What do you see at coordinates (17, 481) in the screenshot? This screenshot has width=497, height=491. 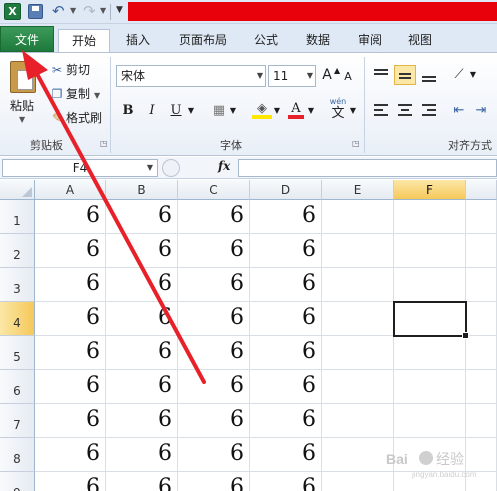 I see `row-header-9: 9` at bounding box center [17, 481].